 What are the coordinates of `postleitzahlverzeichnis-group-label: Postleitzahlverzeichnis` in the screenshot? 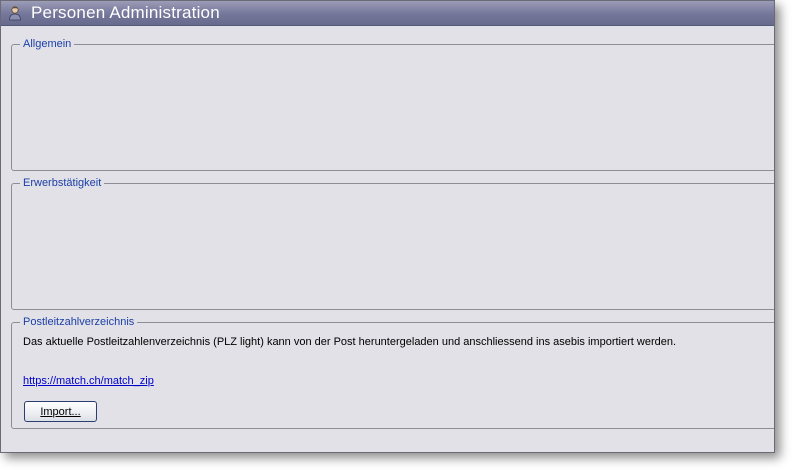 It's located at (79, 322).